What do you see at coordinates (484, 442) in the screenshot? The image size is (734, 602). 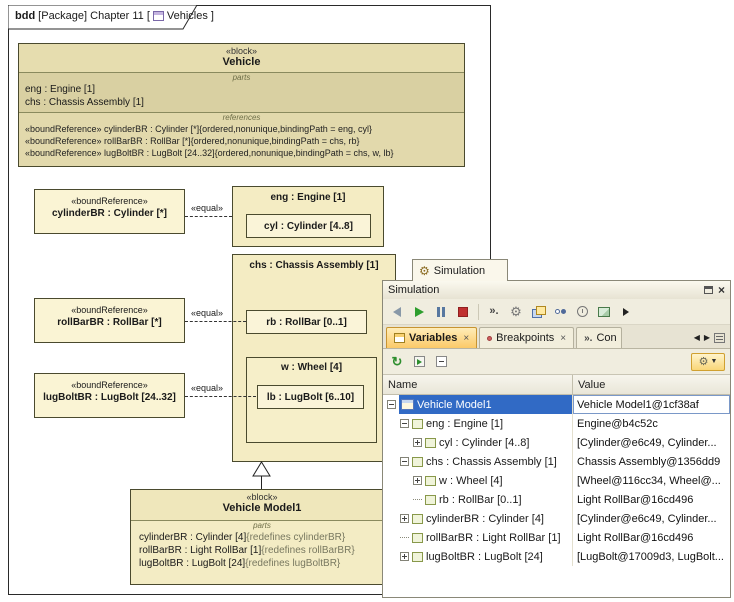 I see `row-name: cyl : Cylinder [4..8]` at bounding box center [484, 442].